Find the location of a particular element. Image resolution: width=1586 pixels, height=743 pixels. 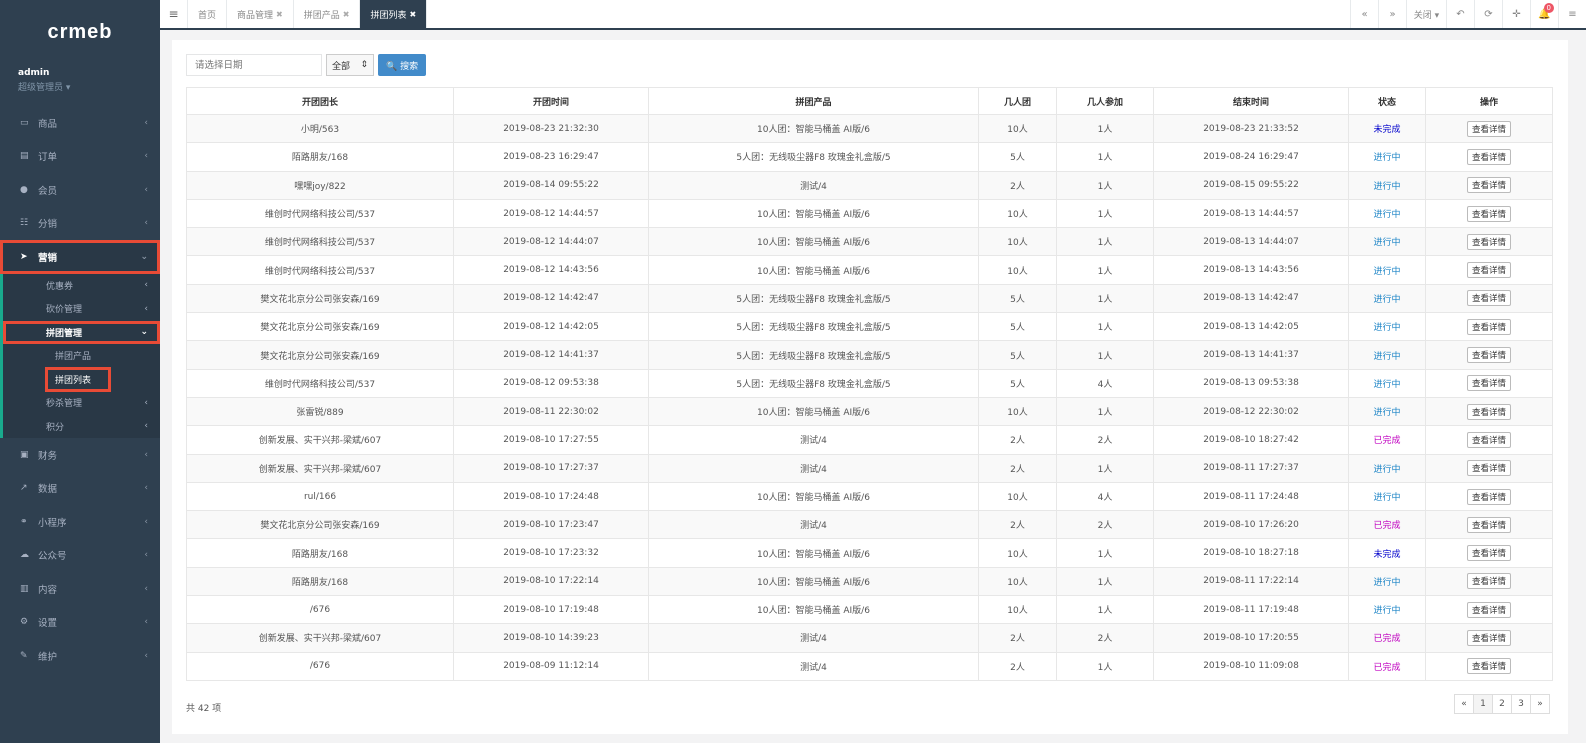

total-count: 共 42 项 is located at coordinates (204, 709).